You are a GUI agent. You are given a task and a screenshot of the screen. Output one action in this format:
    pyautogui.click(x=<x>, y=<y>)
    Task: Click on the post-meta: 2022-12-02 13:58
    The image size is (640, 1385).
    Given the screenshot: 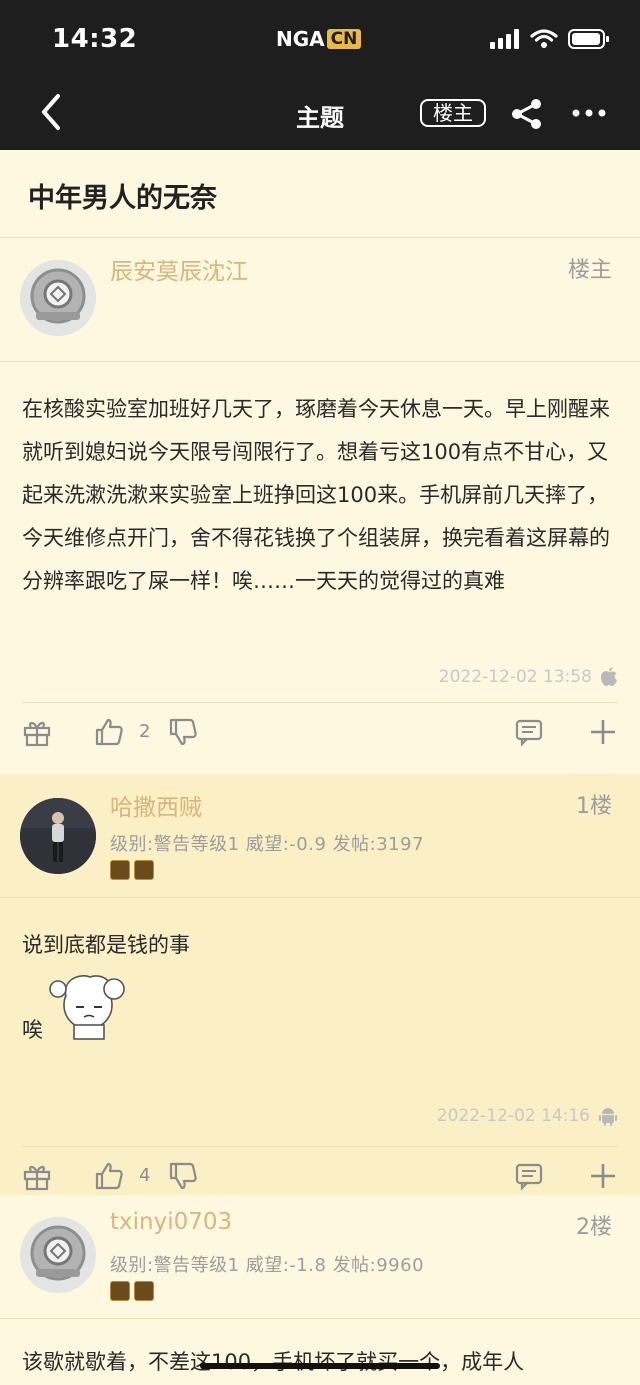 What is the action you would take?
    pyautogui.click(x=320, y=677)
    